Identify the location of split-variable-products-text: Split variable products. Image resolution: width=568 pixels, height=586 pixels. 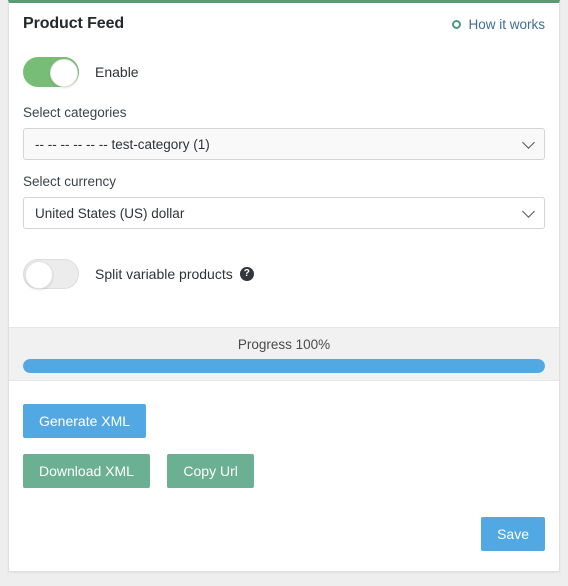
(164, 274).